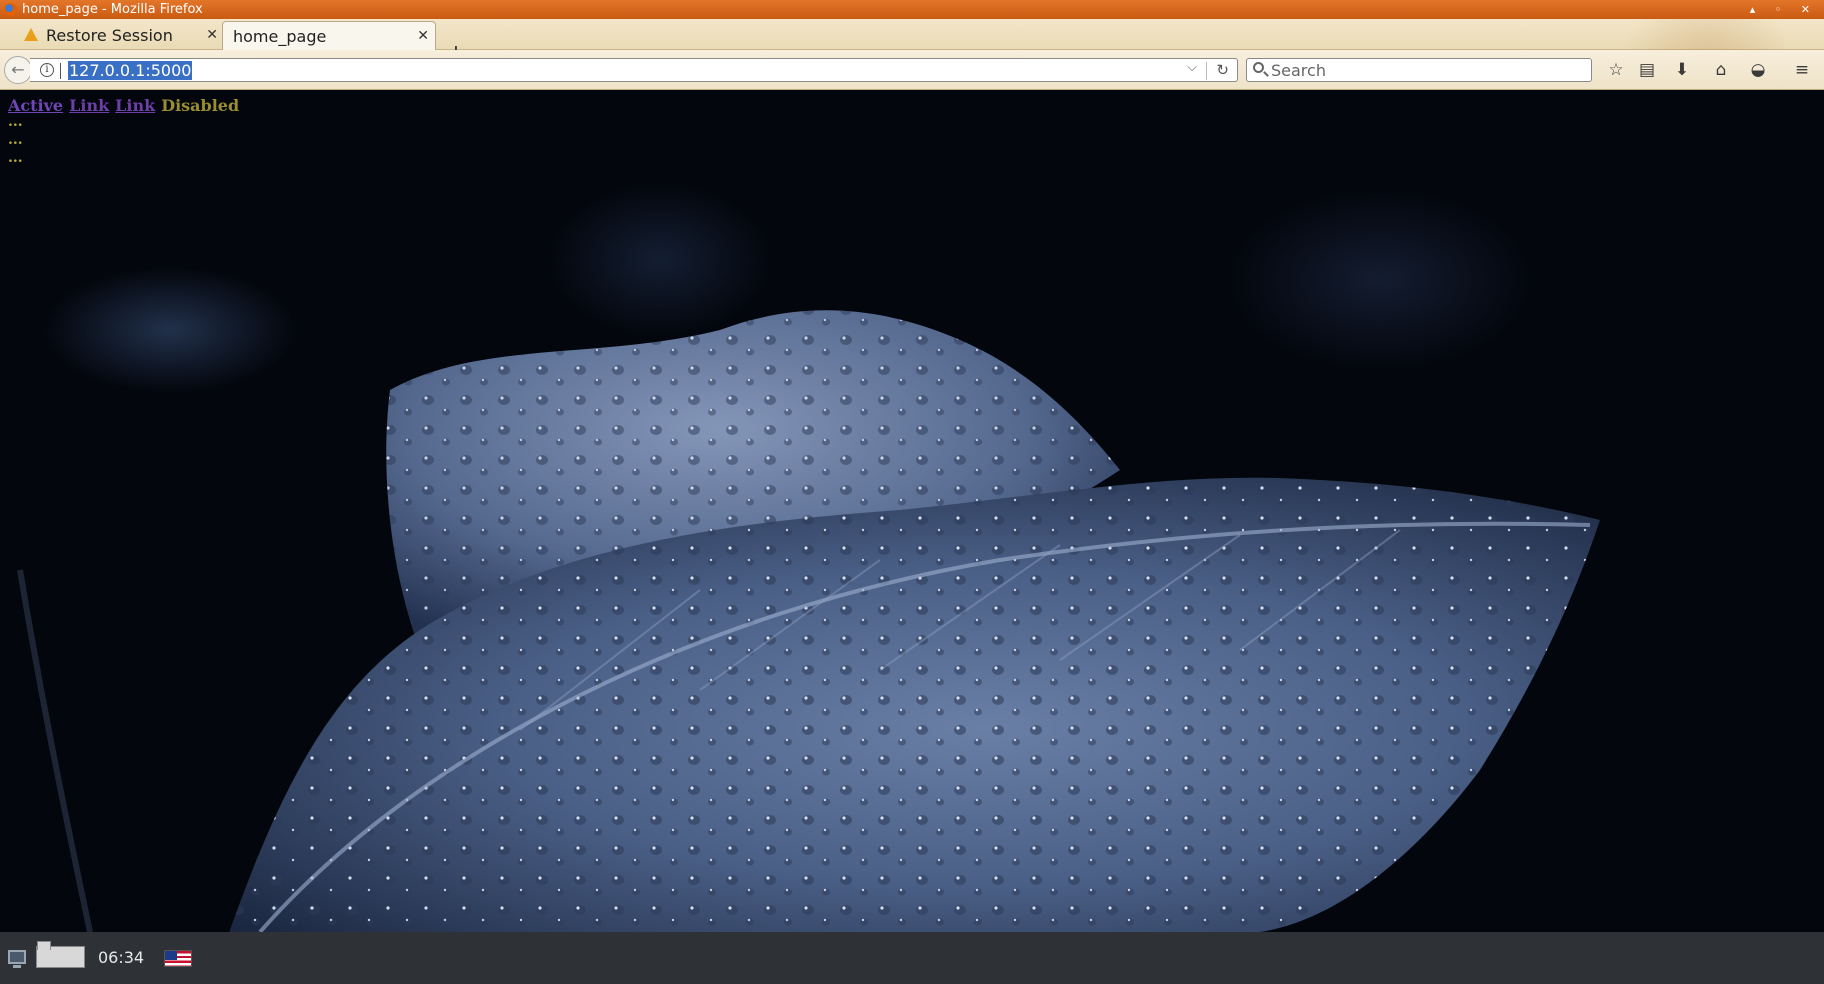 The image size is (1824, 984). What do you see at coordinates (89, 105) in the screenshot?
I see `nav-link-1: Link` at bounding box center [89, 105].